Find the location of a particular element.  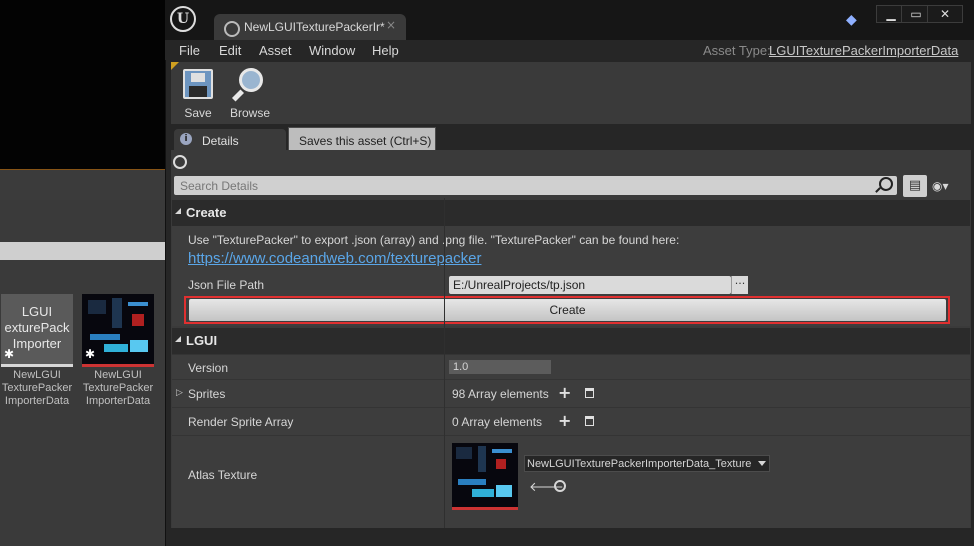

atlas-texture-thumbnail is located at coordinates (485, 476).